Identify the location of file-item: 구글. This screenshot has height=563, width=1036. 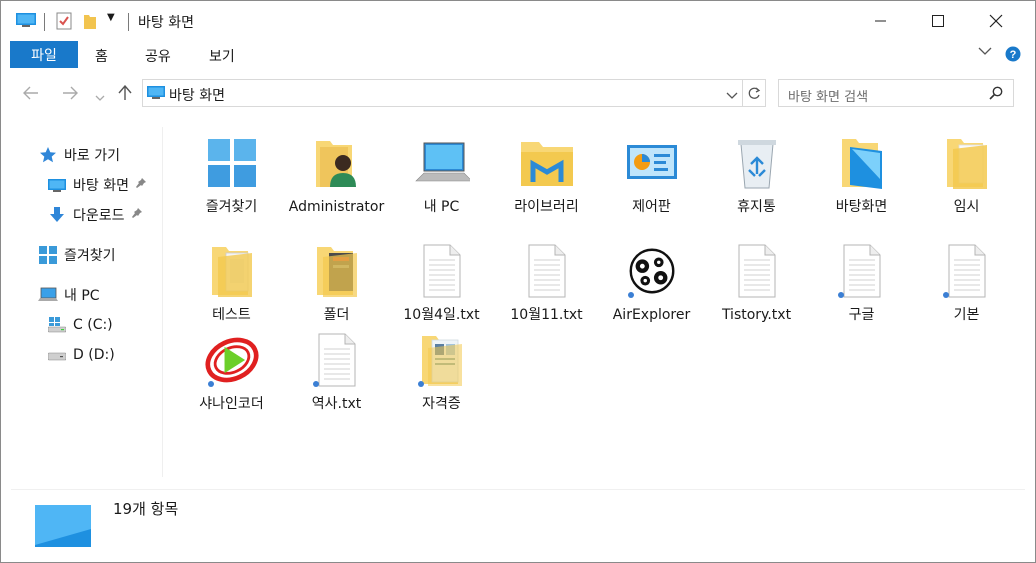
(861, 281).